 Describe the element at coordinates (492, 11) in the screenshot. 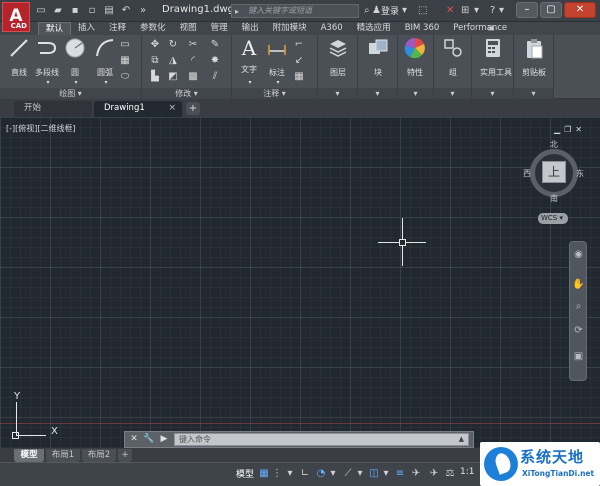

I see `help-icon: ?` at that location.